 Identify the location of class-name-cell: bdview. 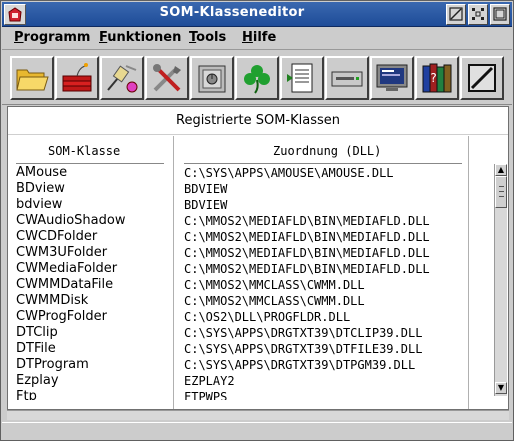
(39, 204).